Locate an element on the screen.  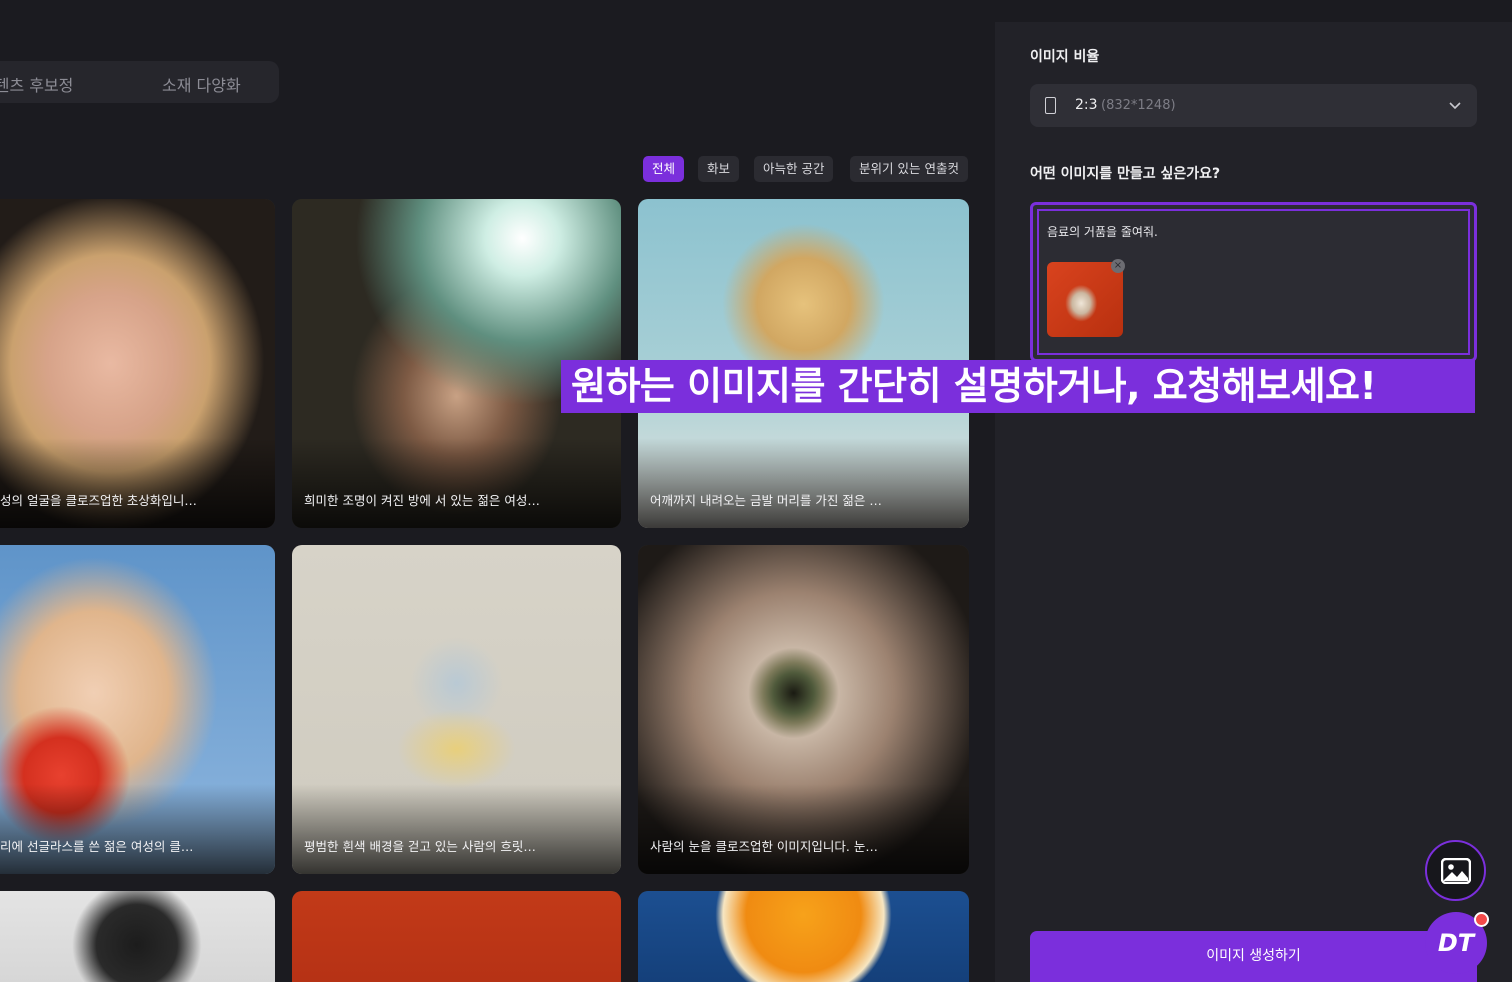
generate-image-button: 이미지 생성하기 is located at coordinates (1253, 956).